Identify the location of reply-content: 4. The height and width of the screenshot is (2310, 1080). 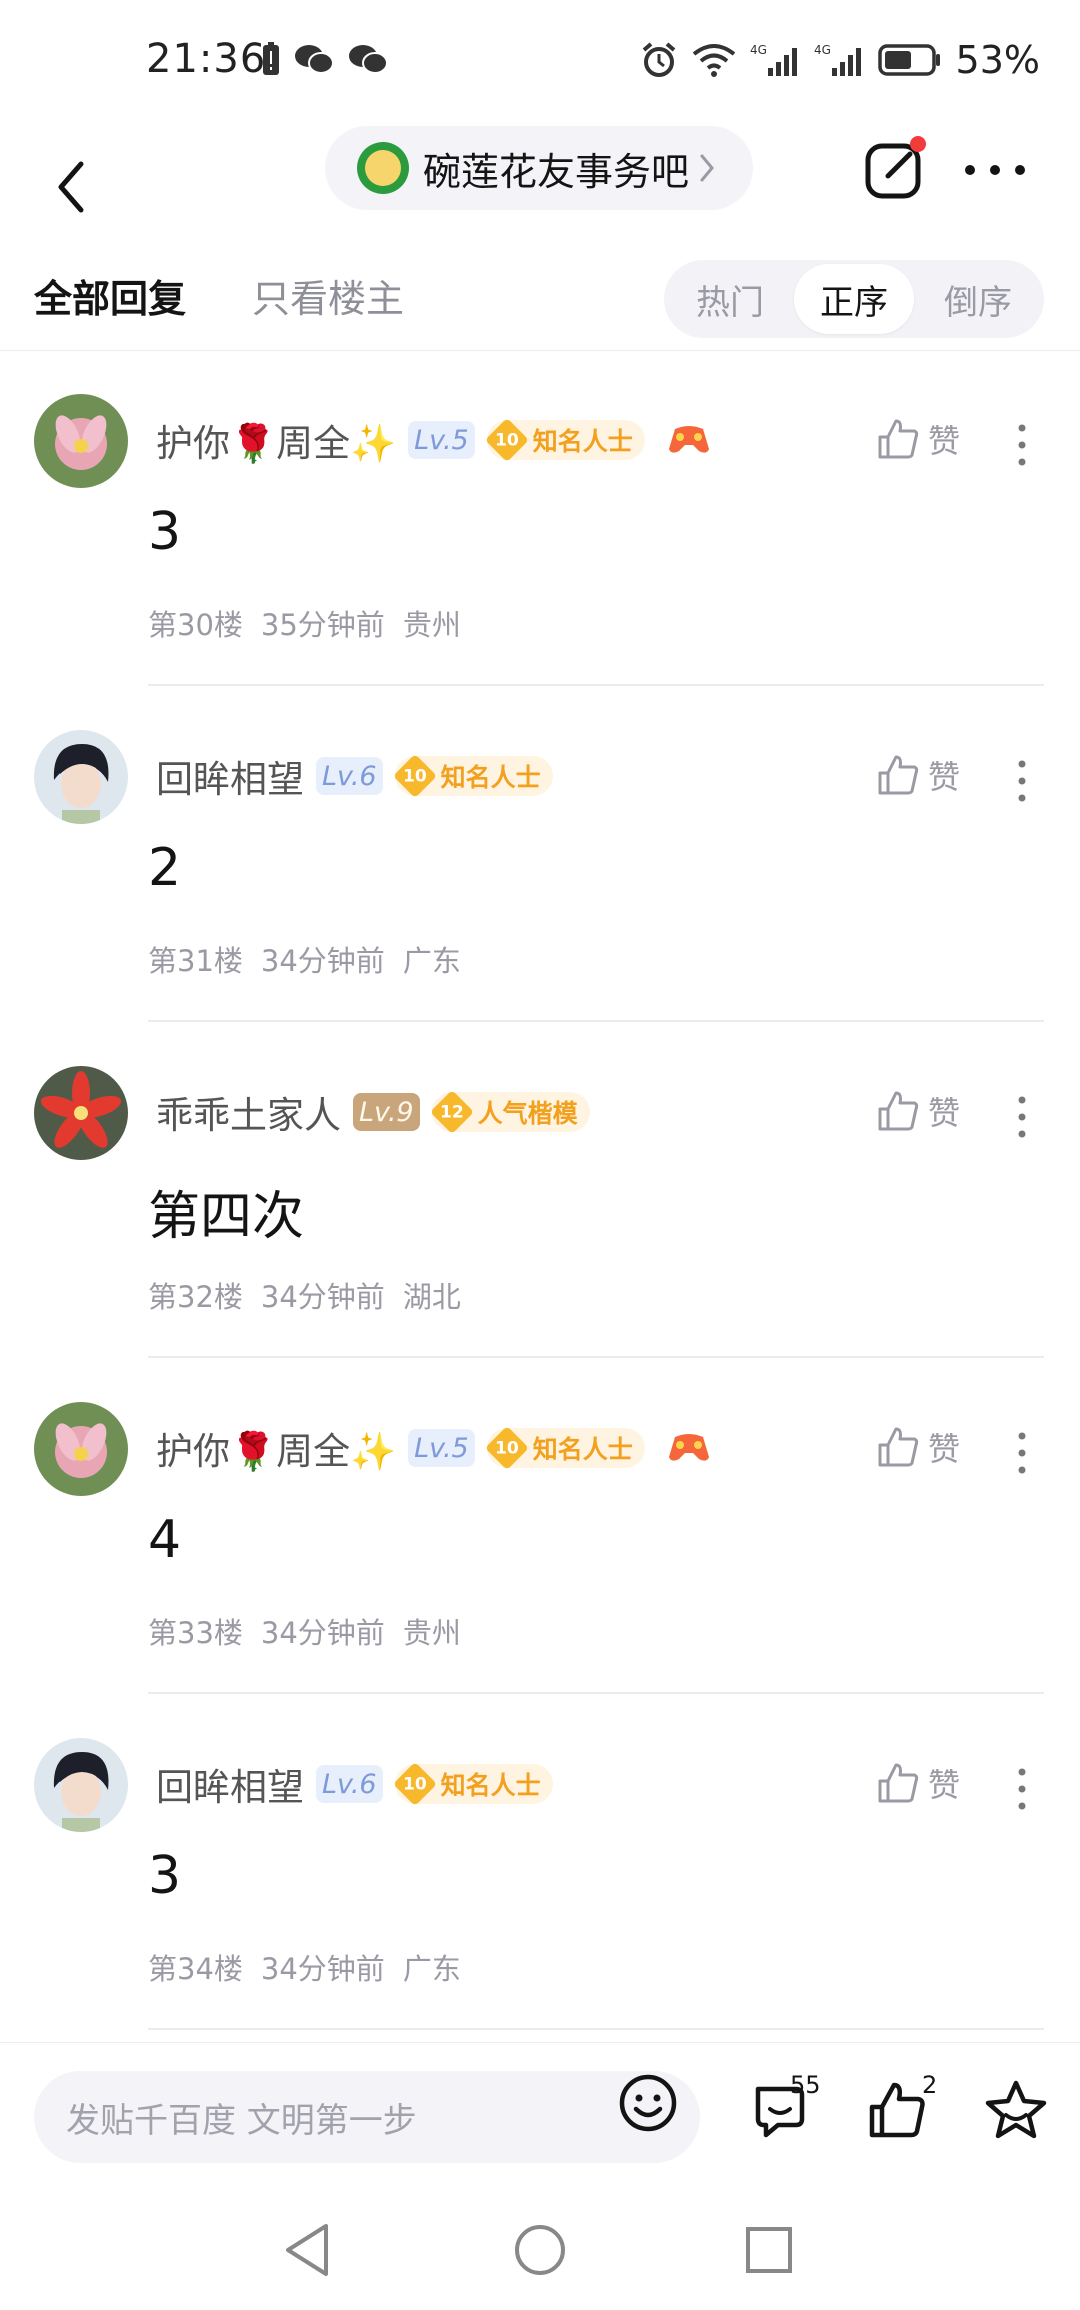
(165, 1540).